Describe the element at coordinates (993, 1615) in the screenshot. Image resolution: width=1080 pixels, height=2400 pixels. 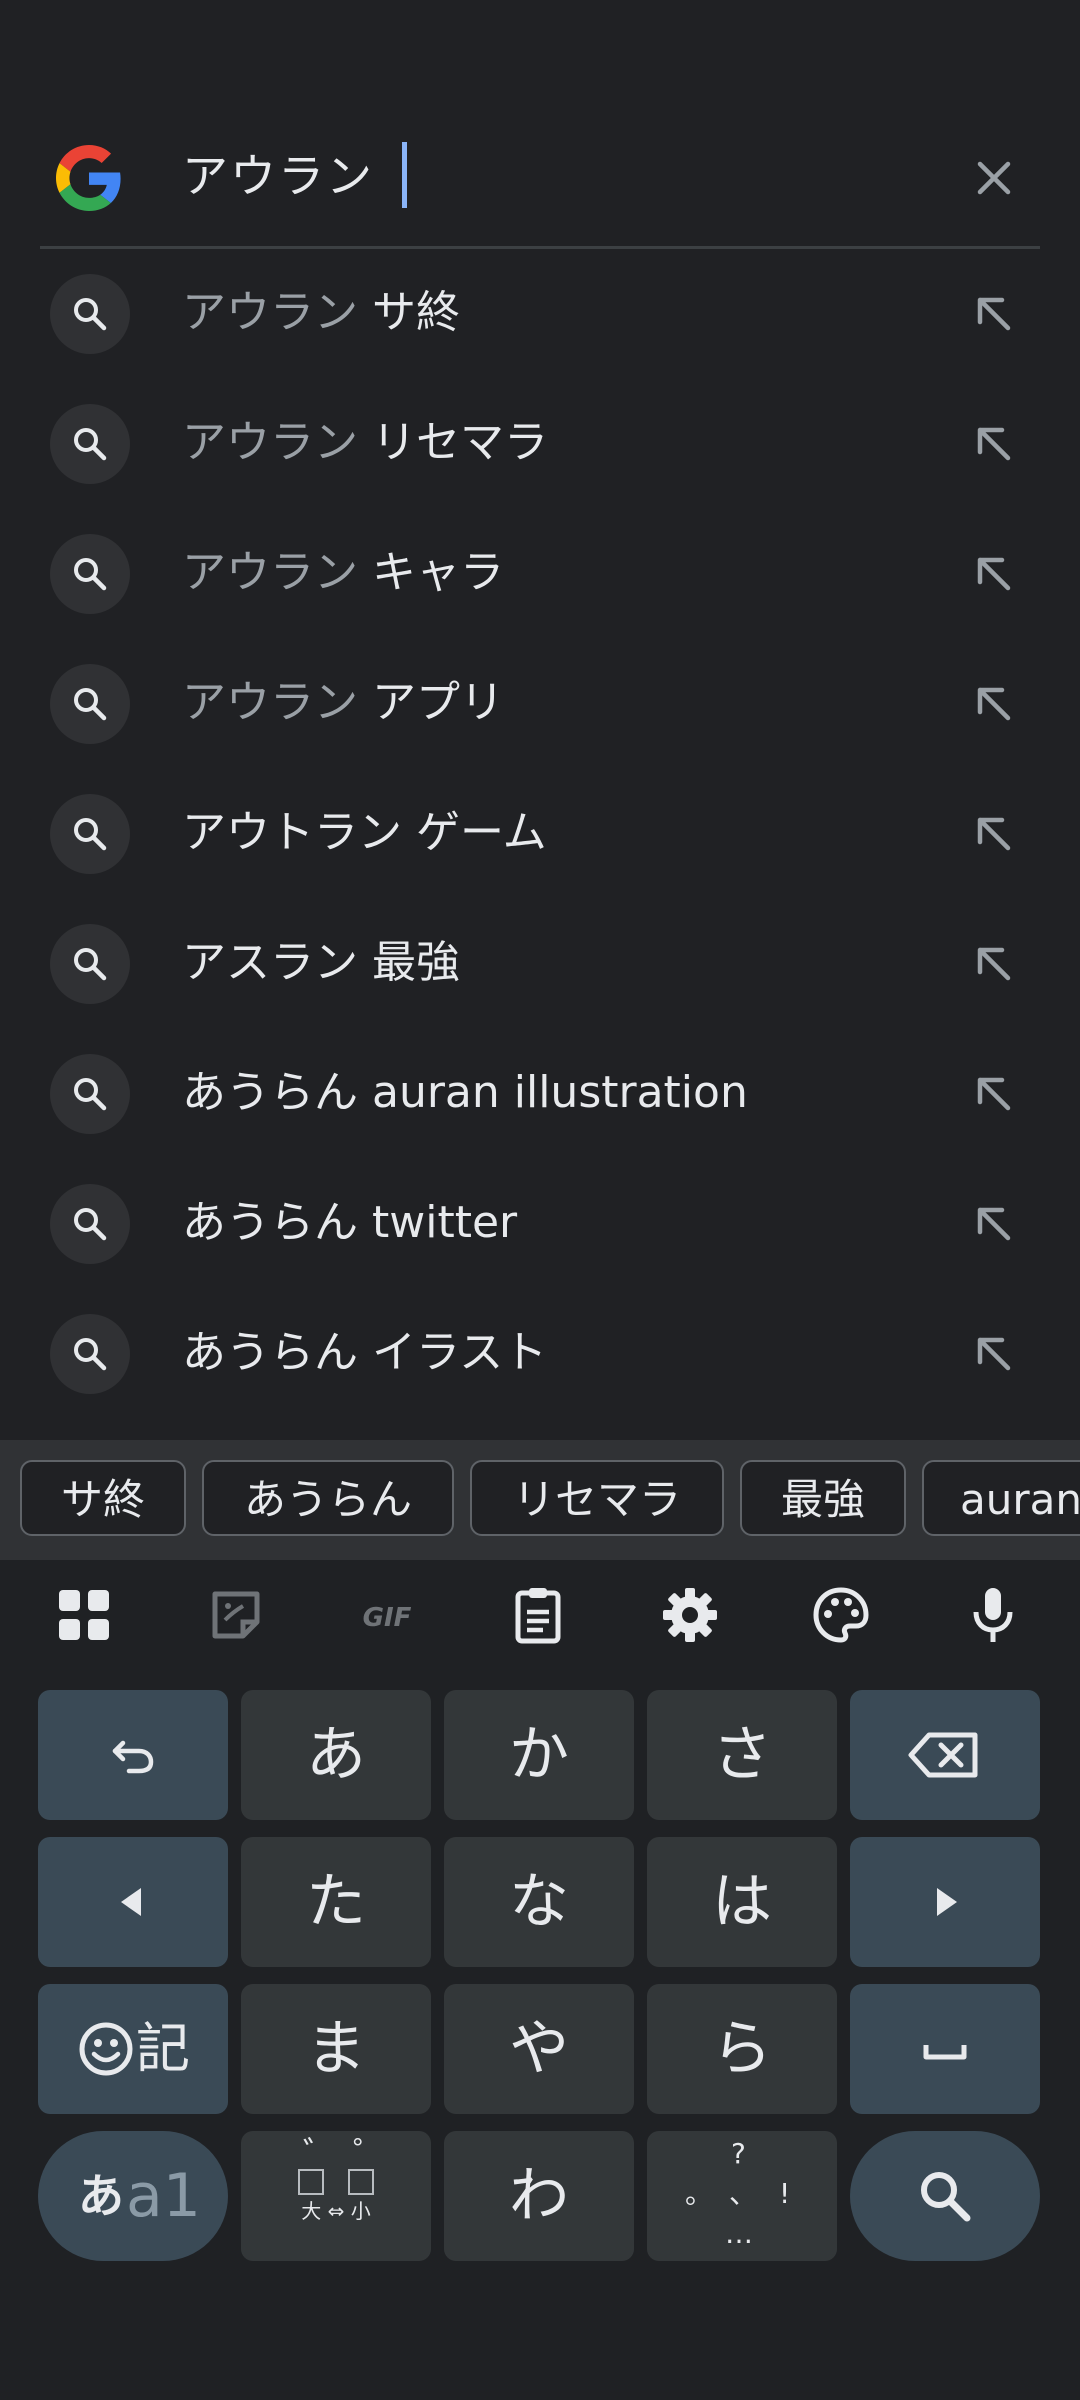
I see `microphone-icon` at that location.